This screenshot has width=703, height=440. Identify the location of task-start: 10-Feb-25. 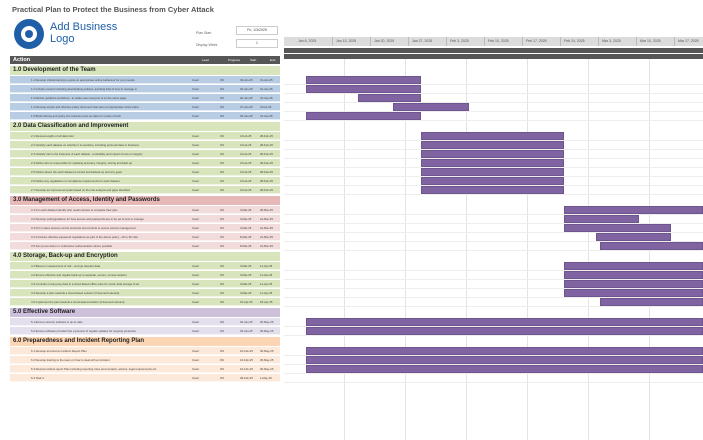
(246, 351).